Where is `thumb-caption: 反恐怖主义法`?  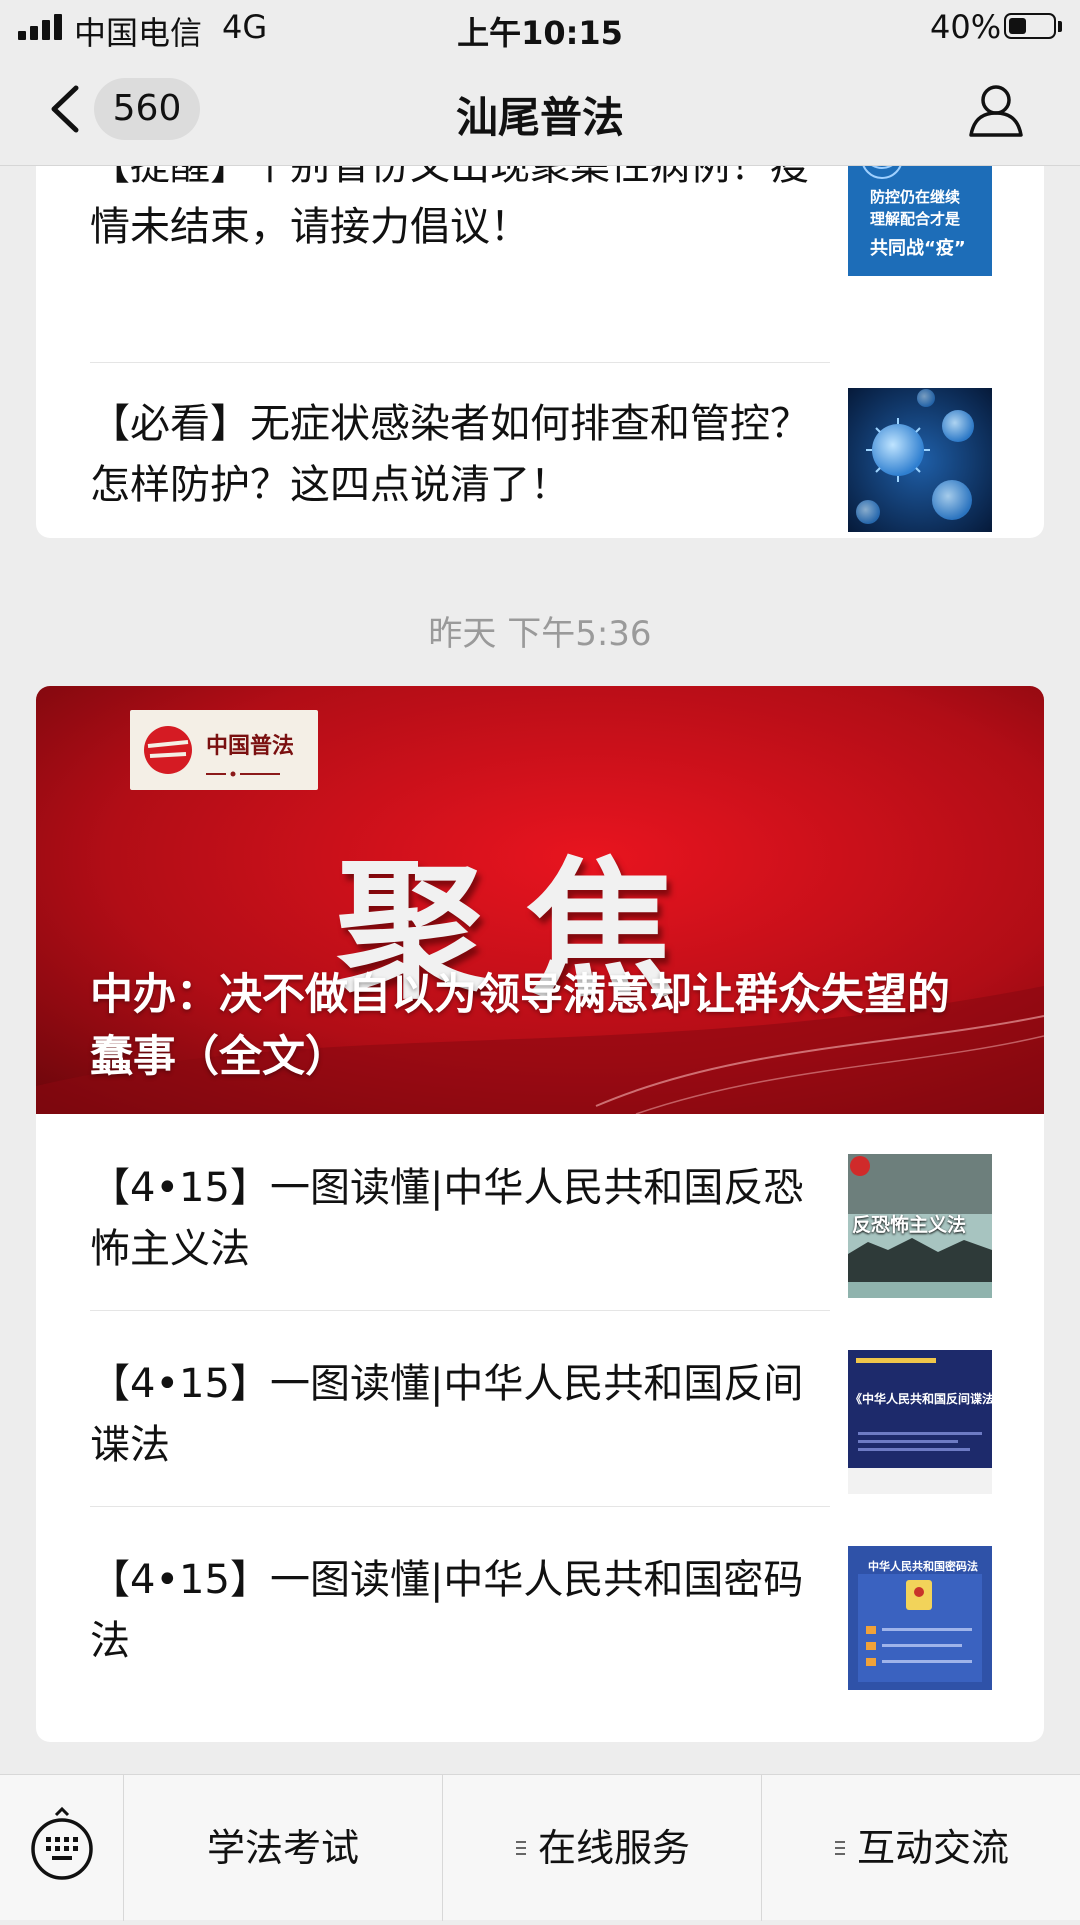
thumb-caption: 反恐怖主义法 is located at coordinates (909, 1225).